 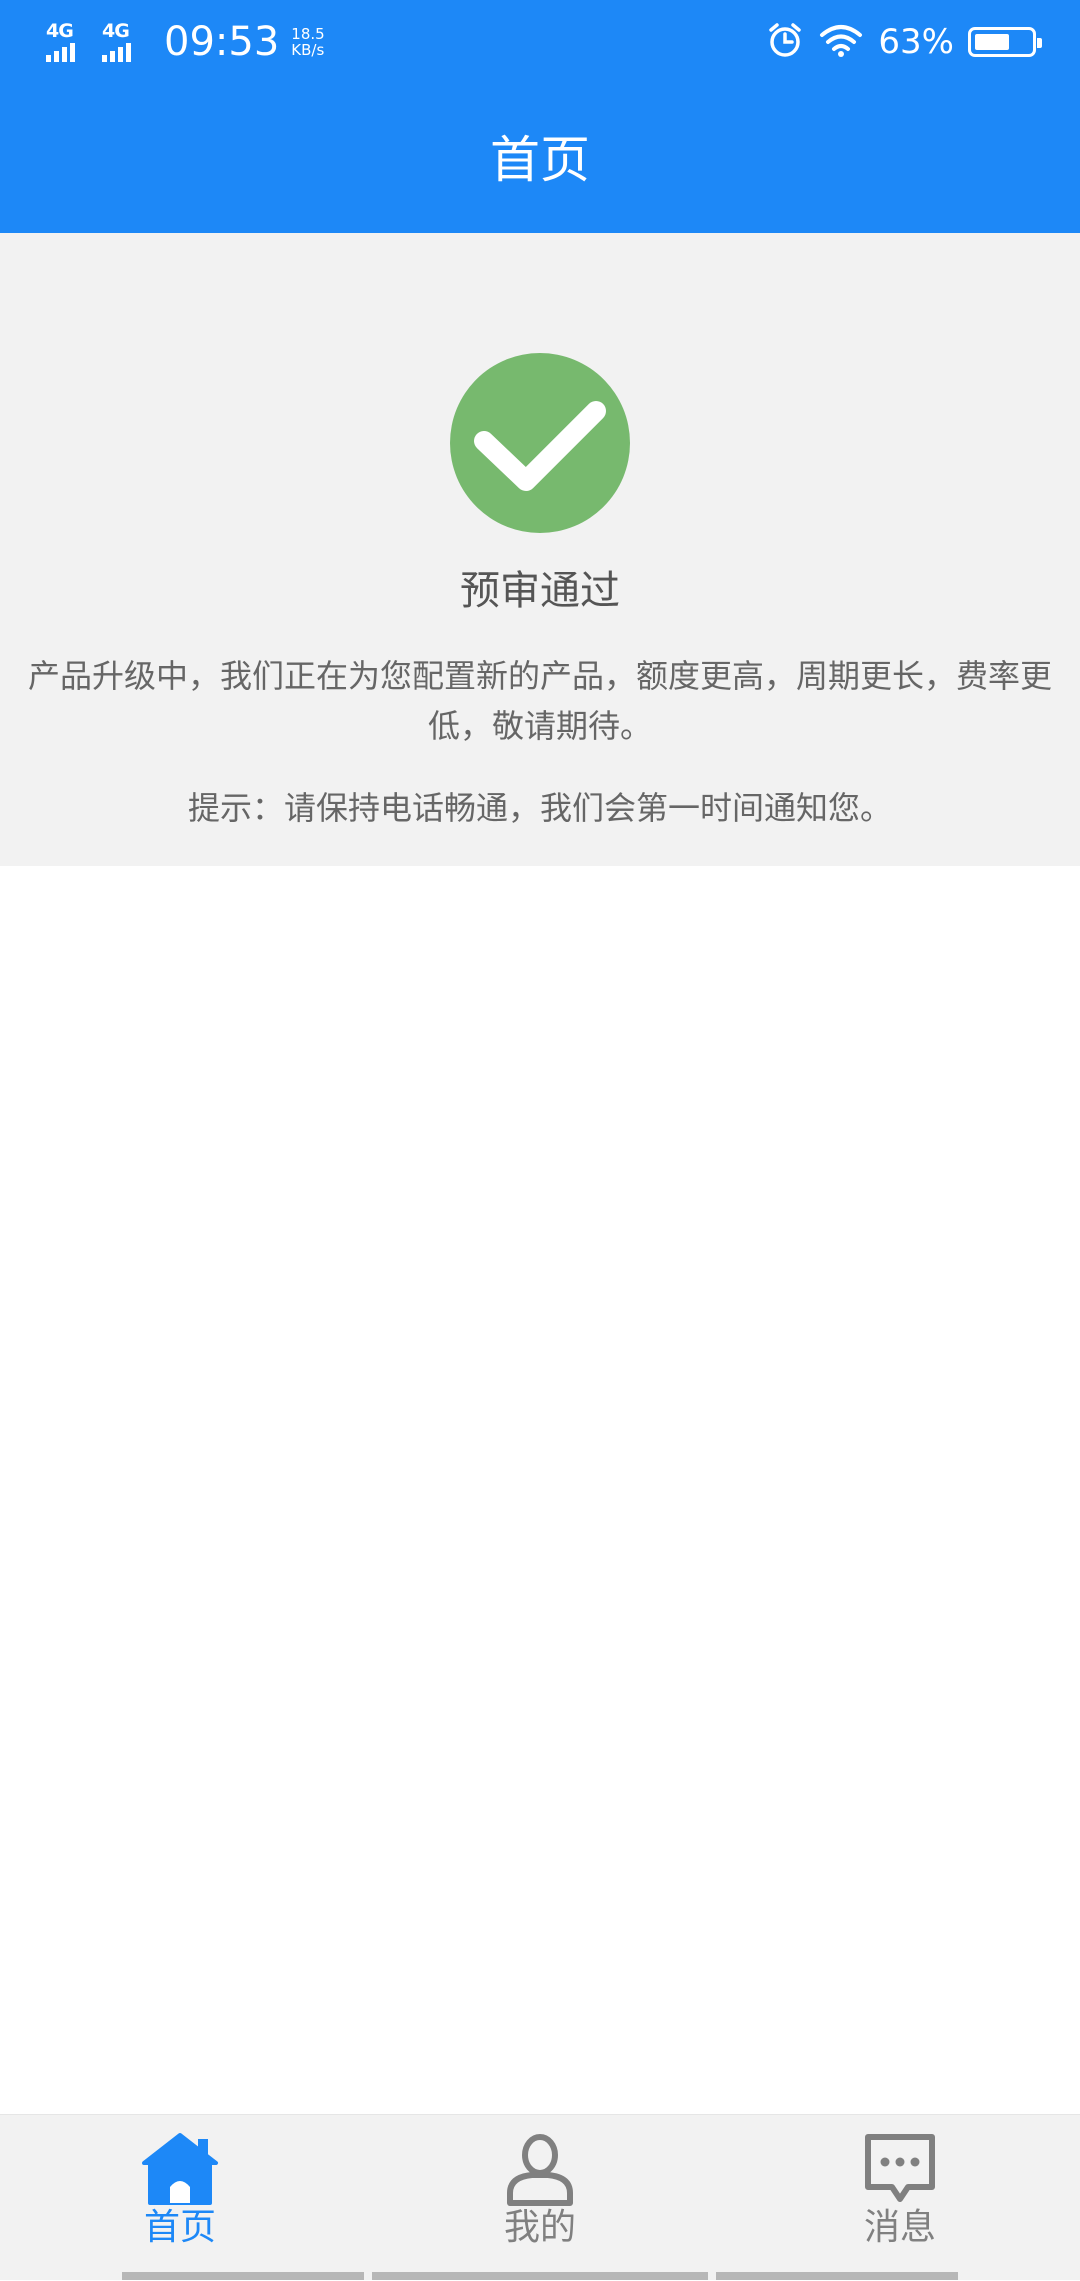 I want to click on nav-item-messages: 消息, so click(x=900, y=2198).